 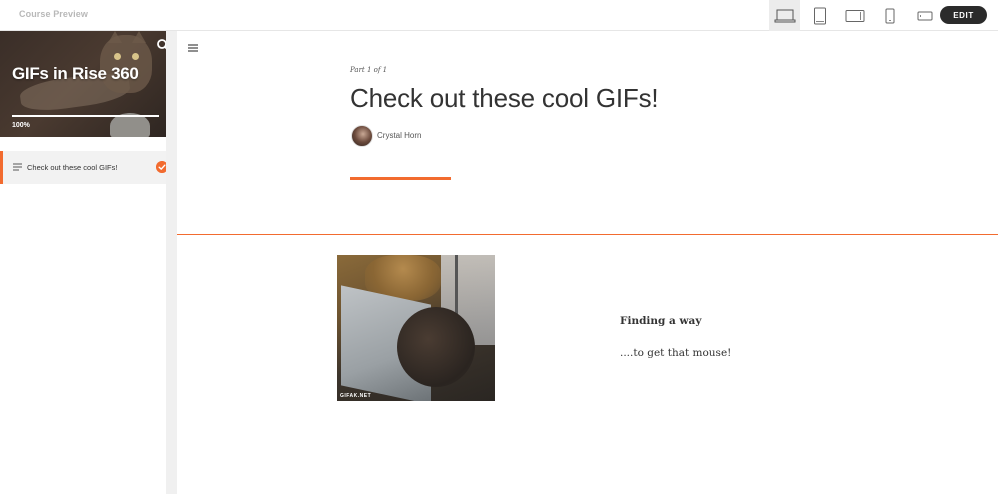 I want to click on tablet-landscape-icon, so click(x=854, y=15).